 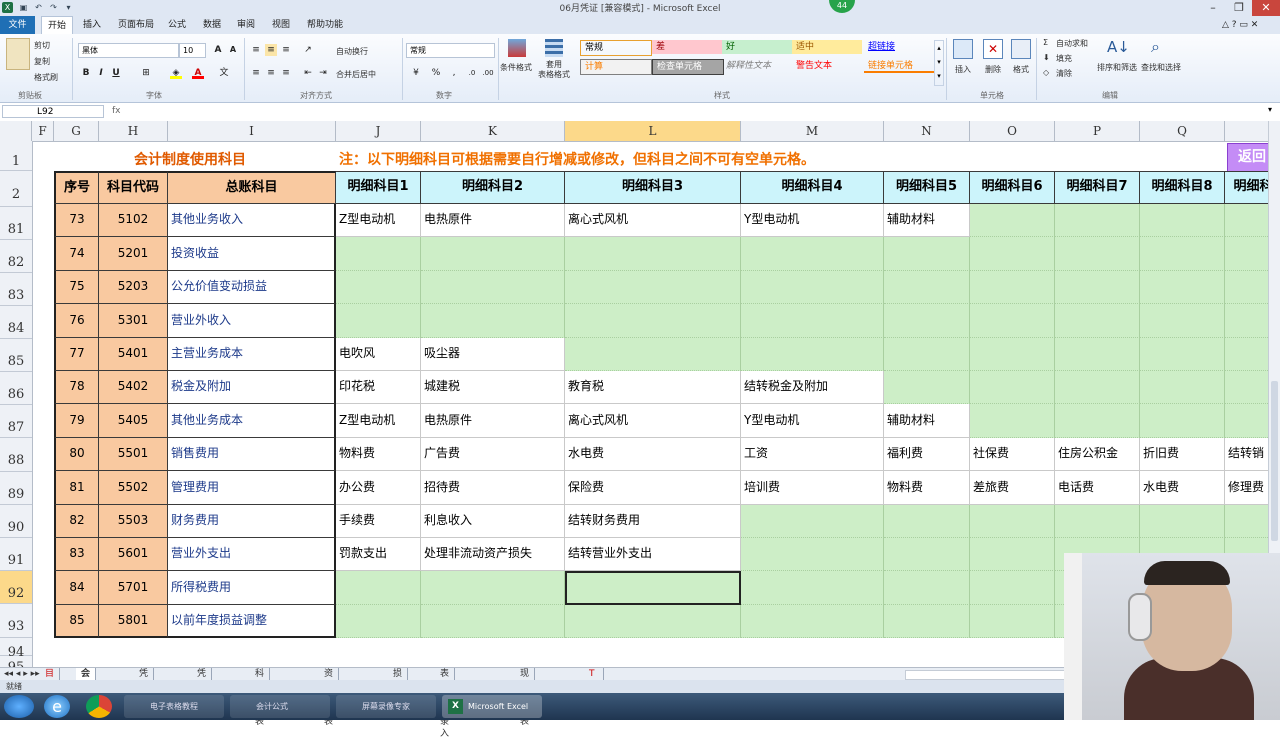 I want to click on formula-input, so click(x=710, y=111).